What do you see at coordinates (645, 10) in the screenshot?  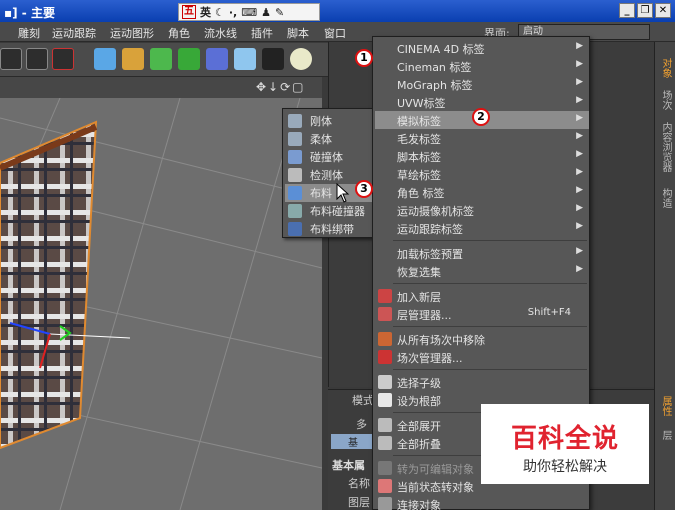 I see `restore-button: ❐` at bounding box center [645, 10].